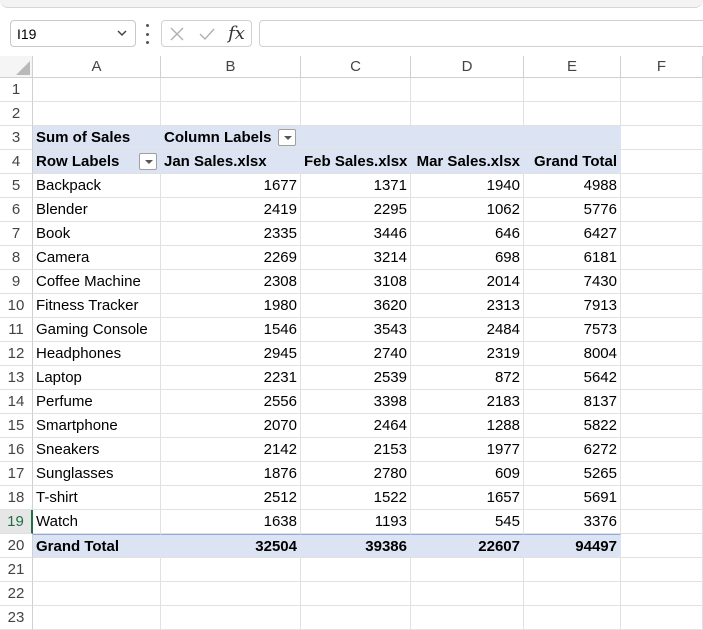 Image resolution: width=703 pixels, height=630 pixels. I want to click on pivot-value: 2539, so click(356, 378).